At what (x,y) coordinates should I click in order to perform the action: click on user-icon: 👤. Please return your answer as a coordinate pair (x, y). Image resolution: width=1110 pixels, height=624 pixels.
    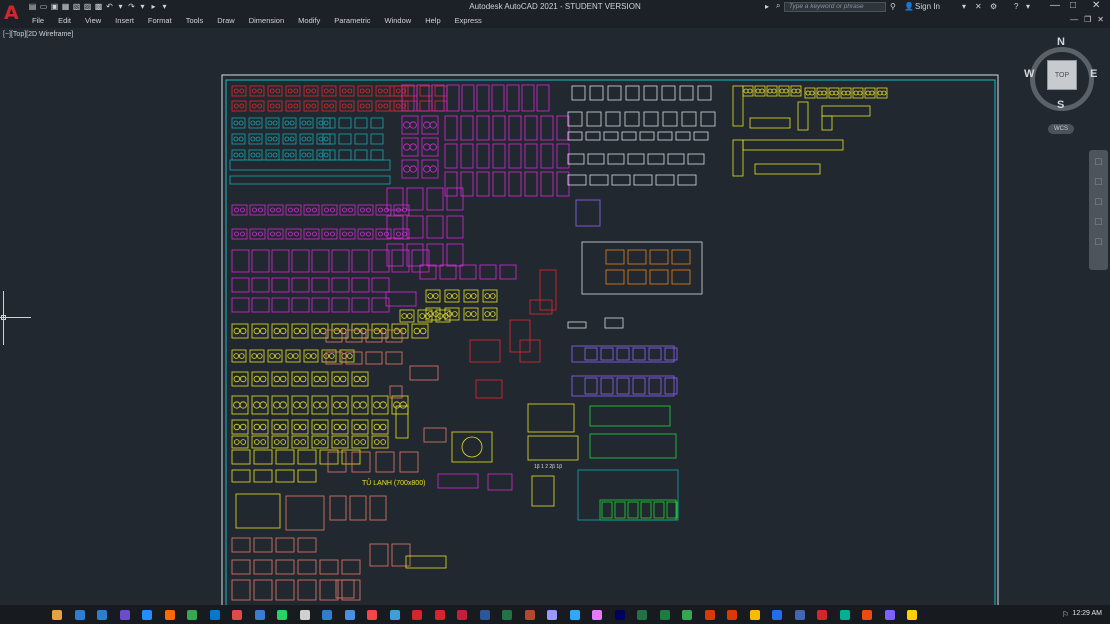
    Looking at the image, I should click on (909, 6).